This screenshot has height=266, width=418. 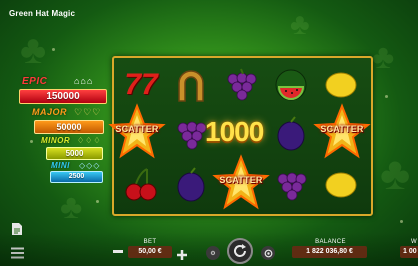 What do you see at coordinates (63, 96) in the screenshot?
I see `jackpot-epic-value: 150000` at bounding box center [63, 96].